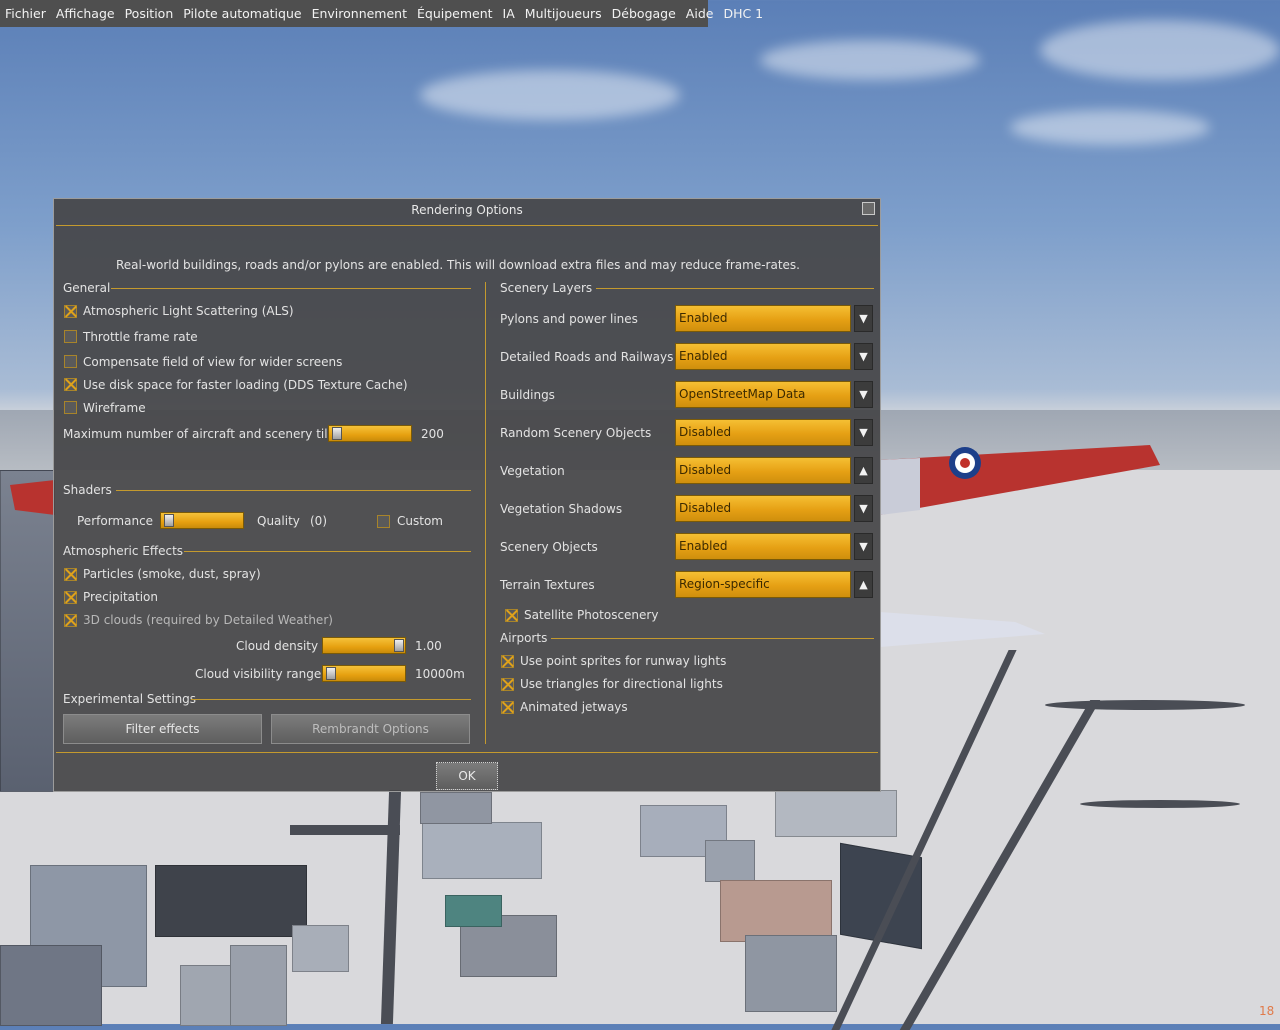 The width and height of the screenshot is (1280, 1030). Describe the element at coordinates (85, 13) in the screenshot. I see `menu-affichage: Affichage` at that location.